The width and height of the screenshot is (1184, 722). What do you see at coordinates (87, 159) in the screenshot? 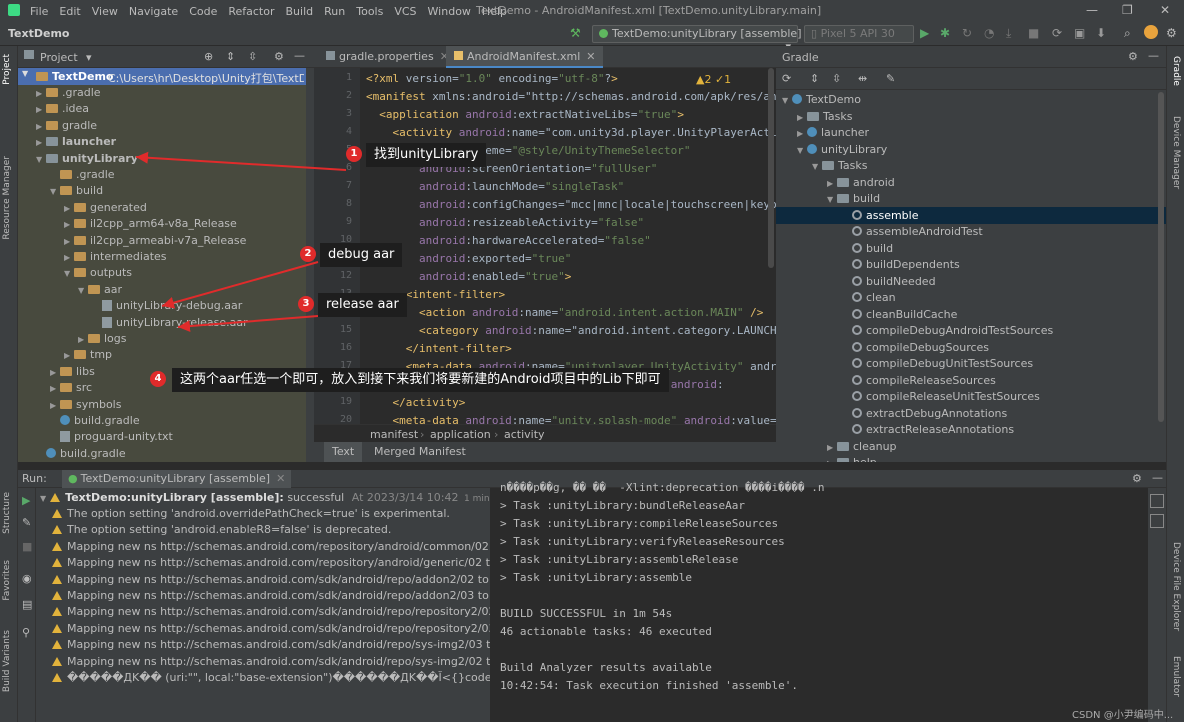
I see `project-tree-item: ▼ unityLibrary` at bounding box center [87, 159].